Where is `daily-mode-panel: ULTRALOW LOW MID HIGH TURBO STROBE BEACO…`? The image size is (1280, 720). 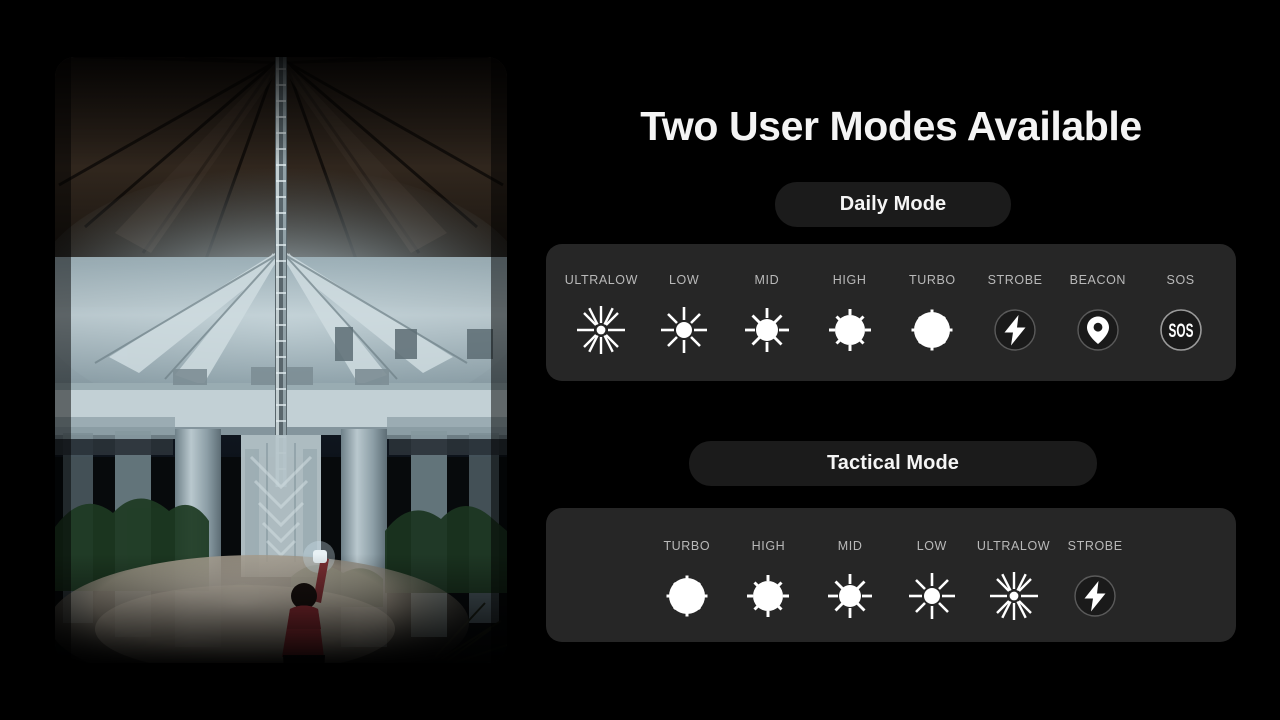
daily-mode-panel: ULTRALOW LOW MID HIGH TURBO STROBE BEACO… is located at coordinates (891, 312).